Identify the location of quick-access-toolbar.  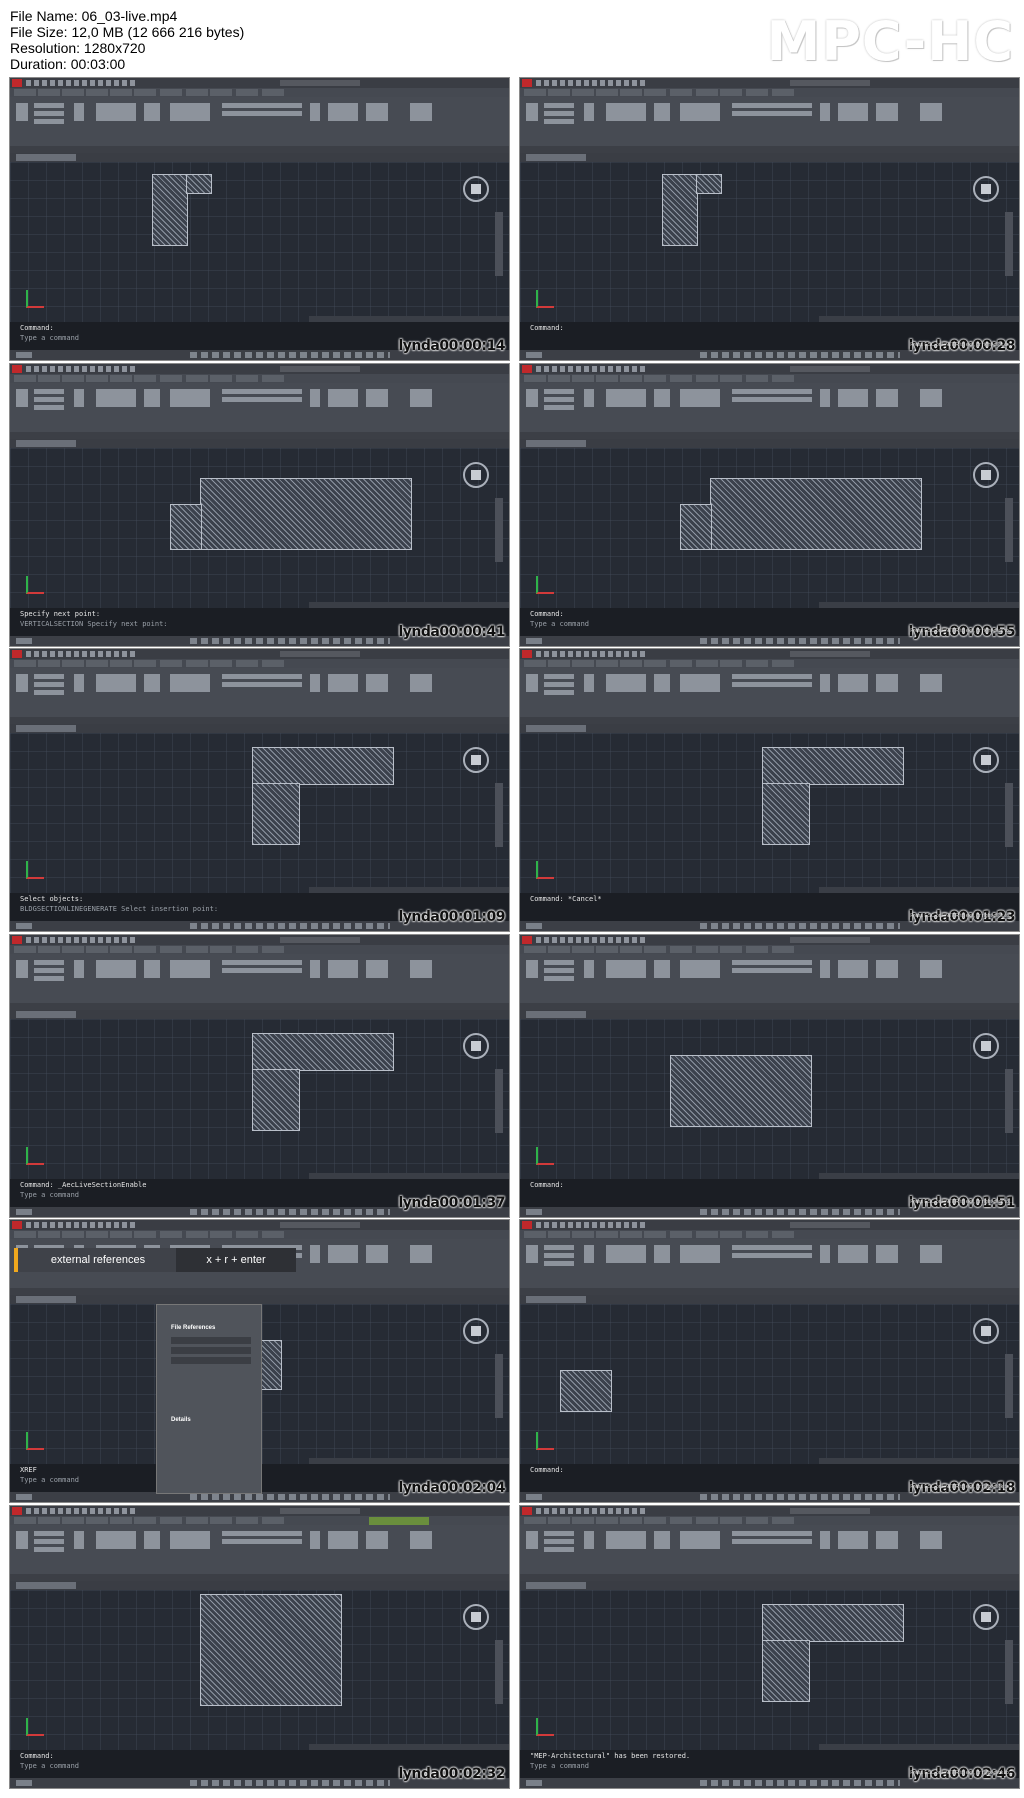
(81, 368).